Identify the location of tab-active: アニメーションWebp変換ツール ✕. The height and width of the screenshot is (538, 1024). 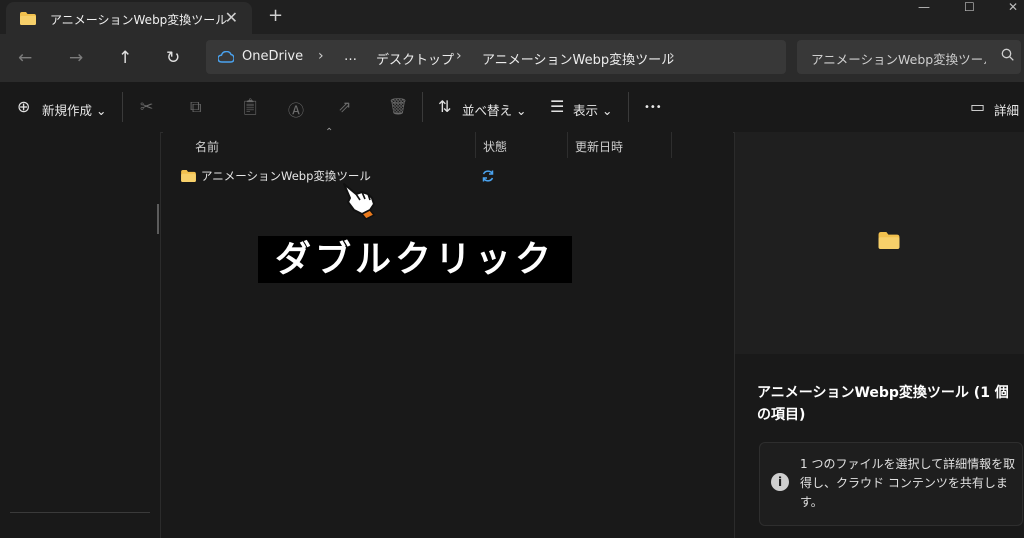
(129, 18).